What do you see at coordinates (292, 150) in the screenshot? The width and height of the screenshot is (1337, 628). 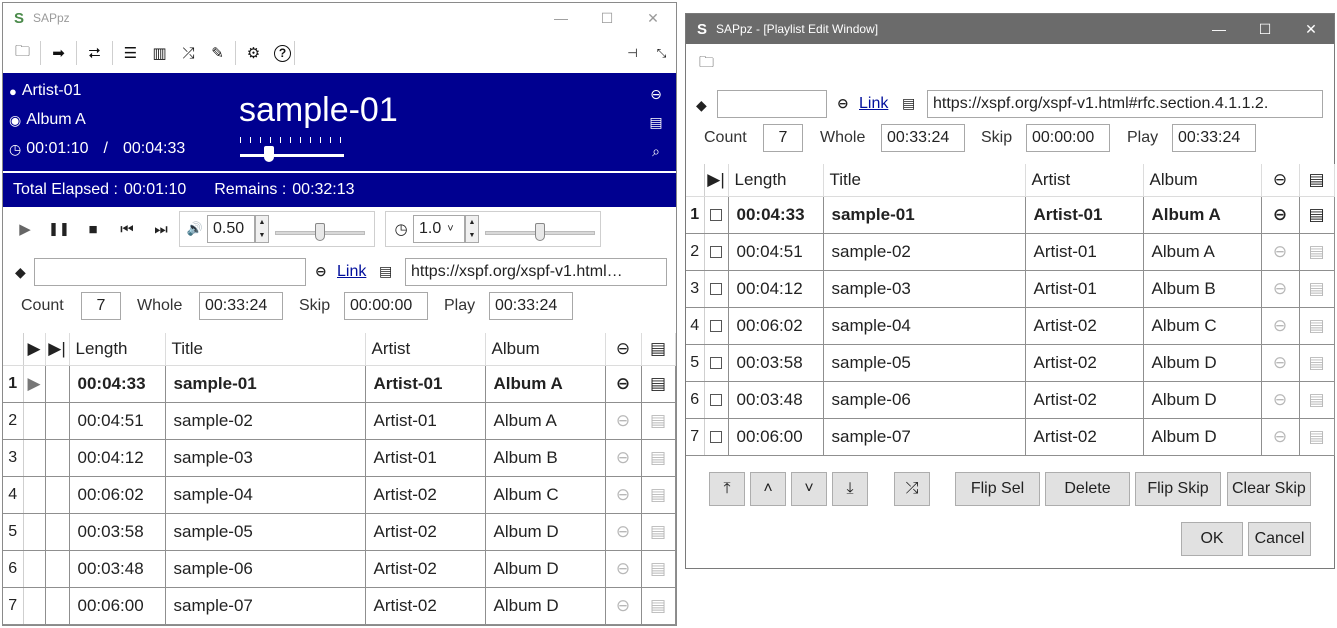 I see `seek-slider` at bounding box center [292, 150].